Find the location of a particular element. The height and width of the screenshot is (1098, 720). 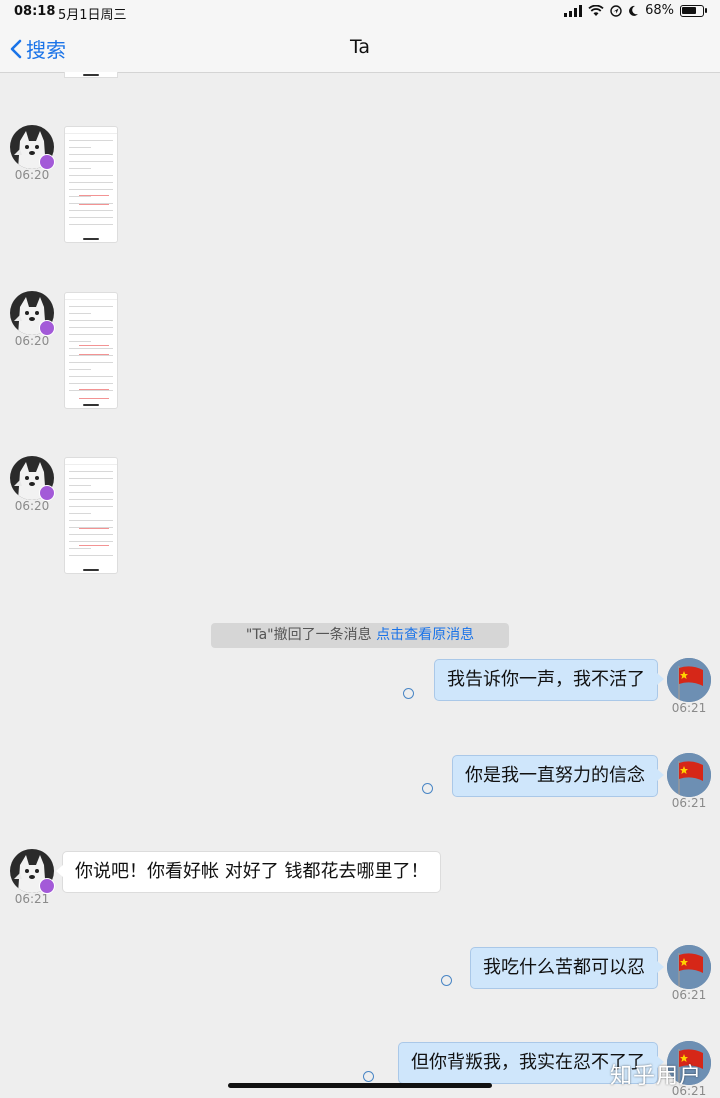

recall-text: "Ta"撤回了一条消息 is located at coordinates (308, 635).